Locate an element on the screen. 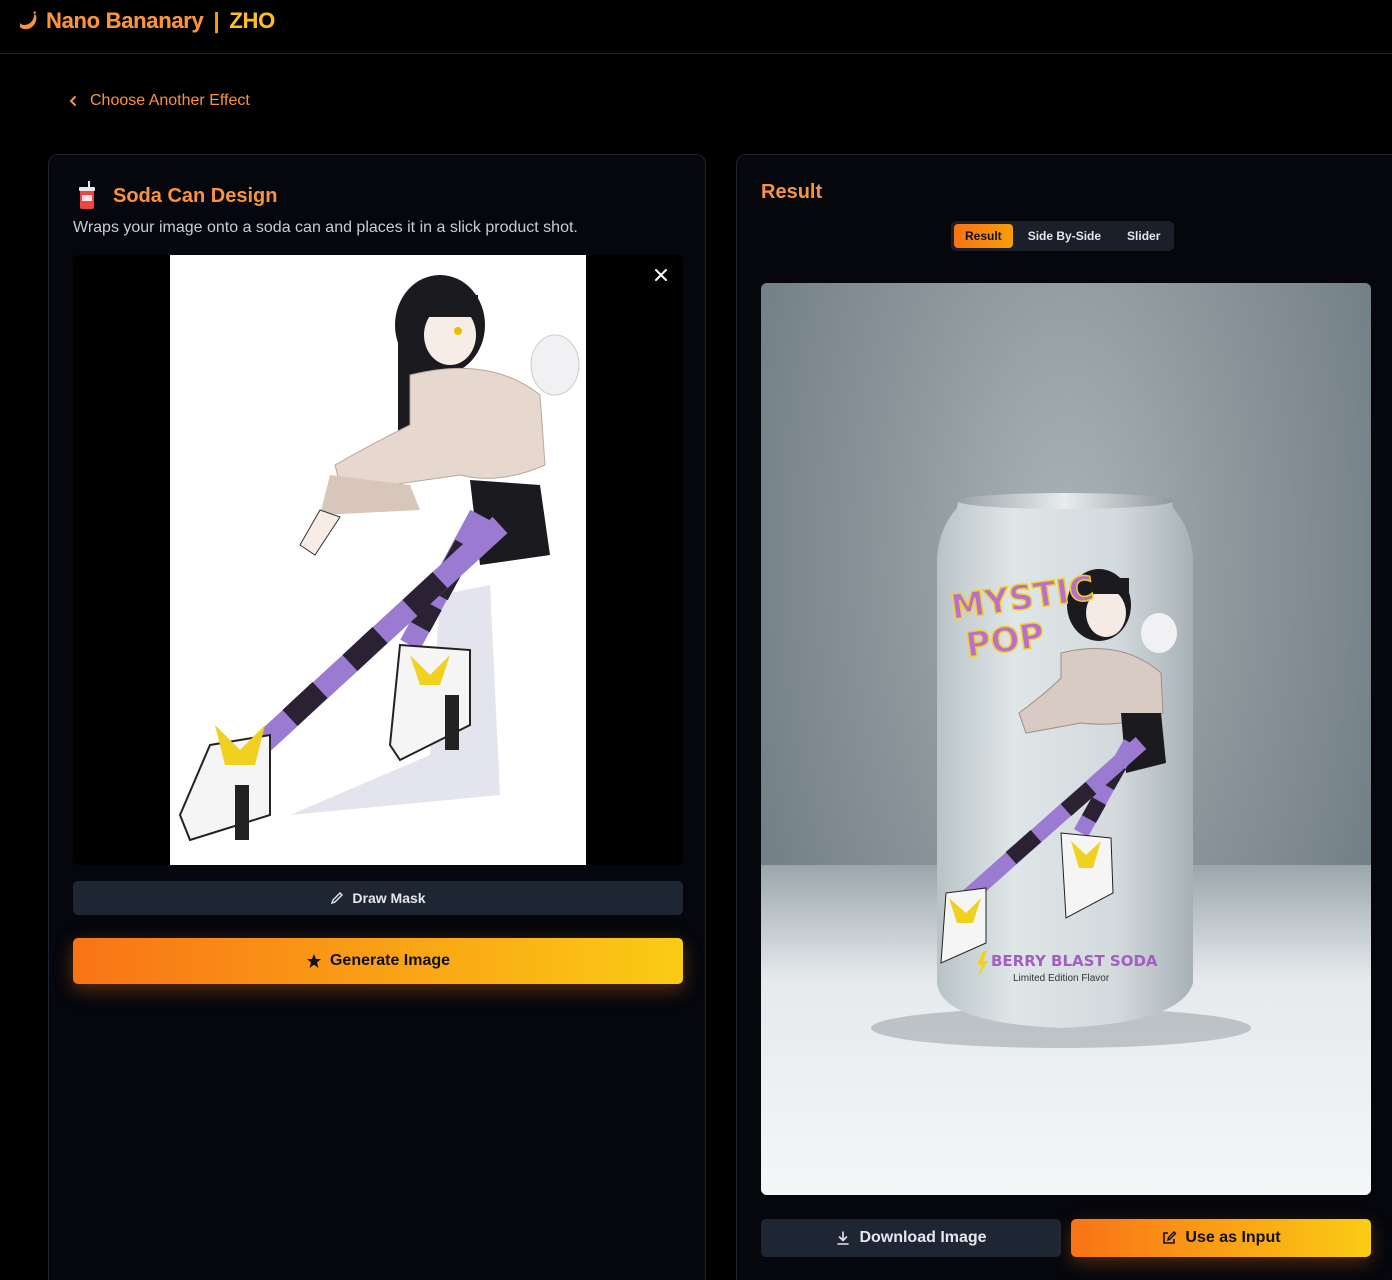 This screenshot has height=1280, width=1392. effect-header: Soda Can Design is located at coordinates (175, 196).